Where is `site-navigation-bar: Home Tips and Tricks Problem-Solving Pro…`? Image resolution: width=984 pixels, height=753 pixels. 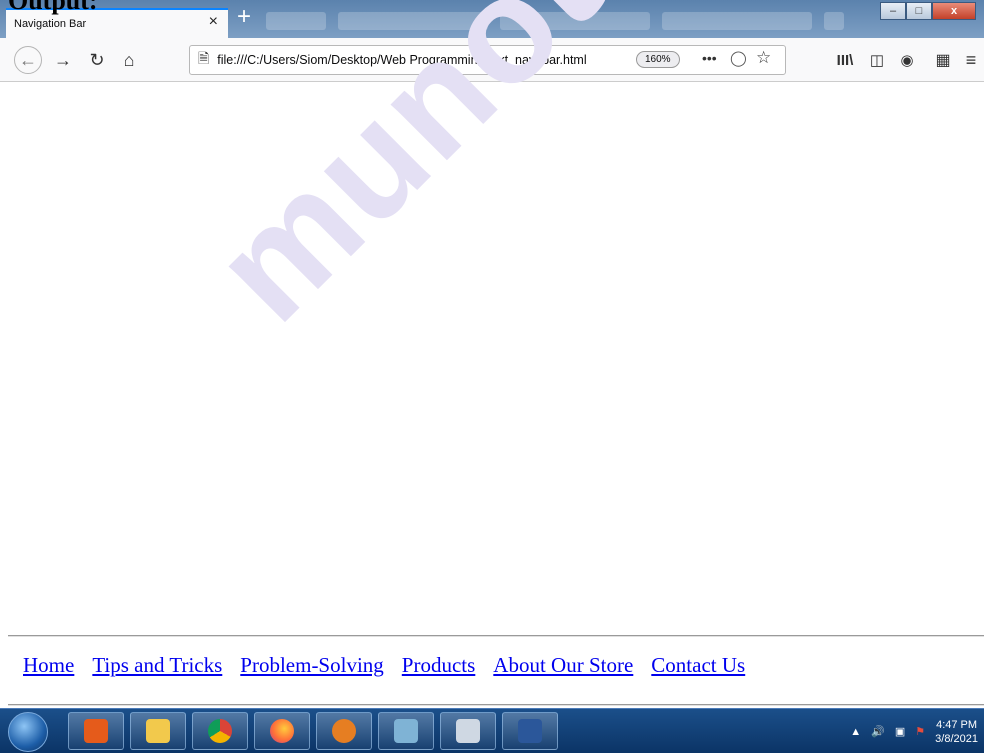 site-navigation-bar: Home Tips and Tricks Problem-Solving Pro… is located at coordinates (393, 665).